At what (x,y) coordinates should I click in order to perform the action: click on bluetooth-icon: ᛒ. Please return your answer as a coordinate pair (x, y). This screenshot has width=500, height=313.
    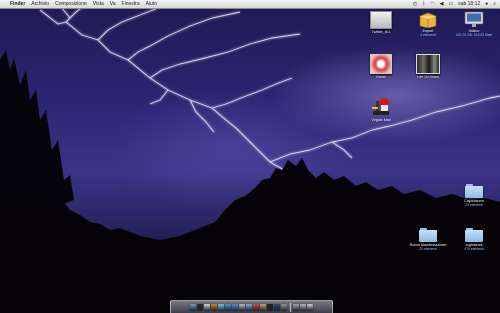
    Looking at the image, I should click on (423, 4).